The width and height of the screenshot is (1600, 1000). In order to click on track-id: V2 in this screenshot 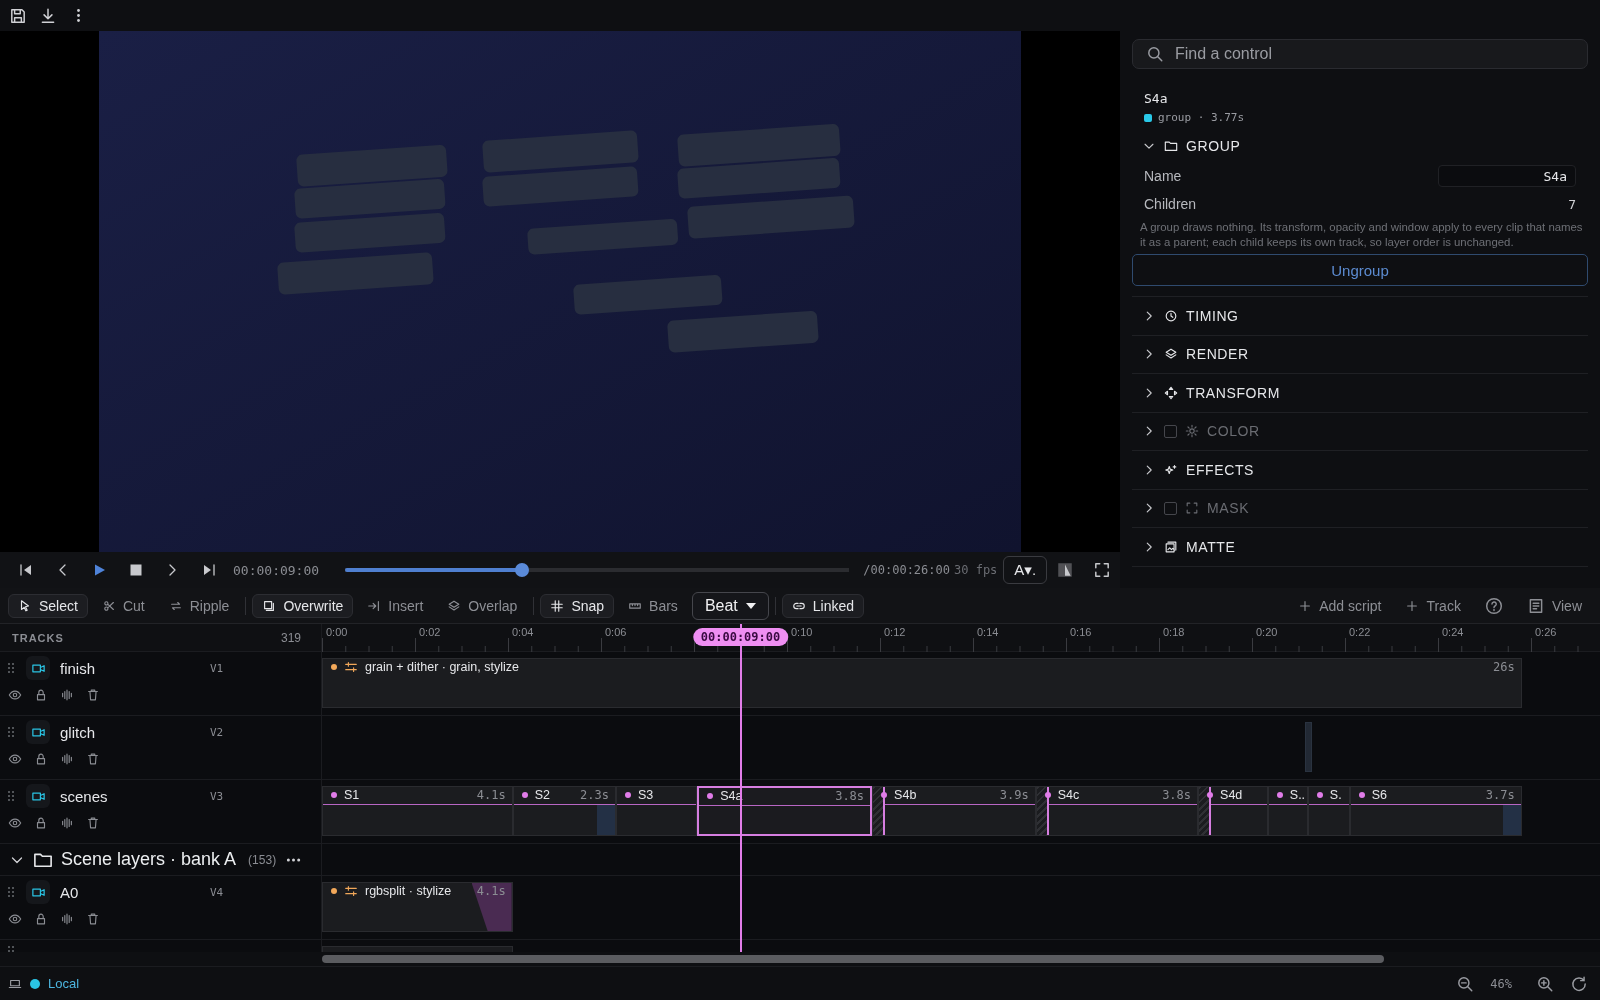, I will do `click(217, 732)`.